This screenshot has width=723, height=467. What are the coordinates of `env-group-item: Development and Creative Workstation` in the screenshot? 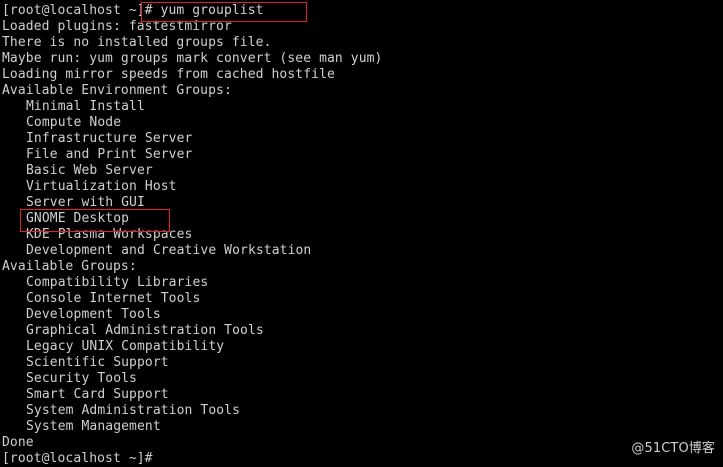 It's located at (169, 250).